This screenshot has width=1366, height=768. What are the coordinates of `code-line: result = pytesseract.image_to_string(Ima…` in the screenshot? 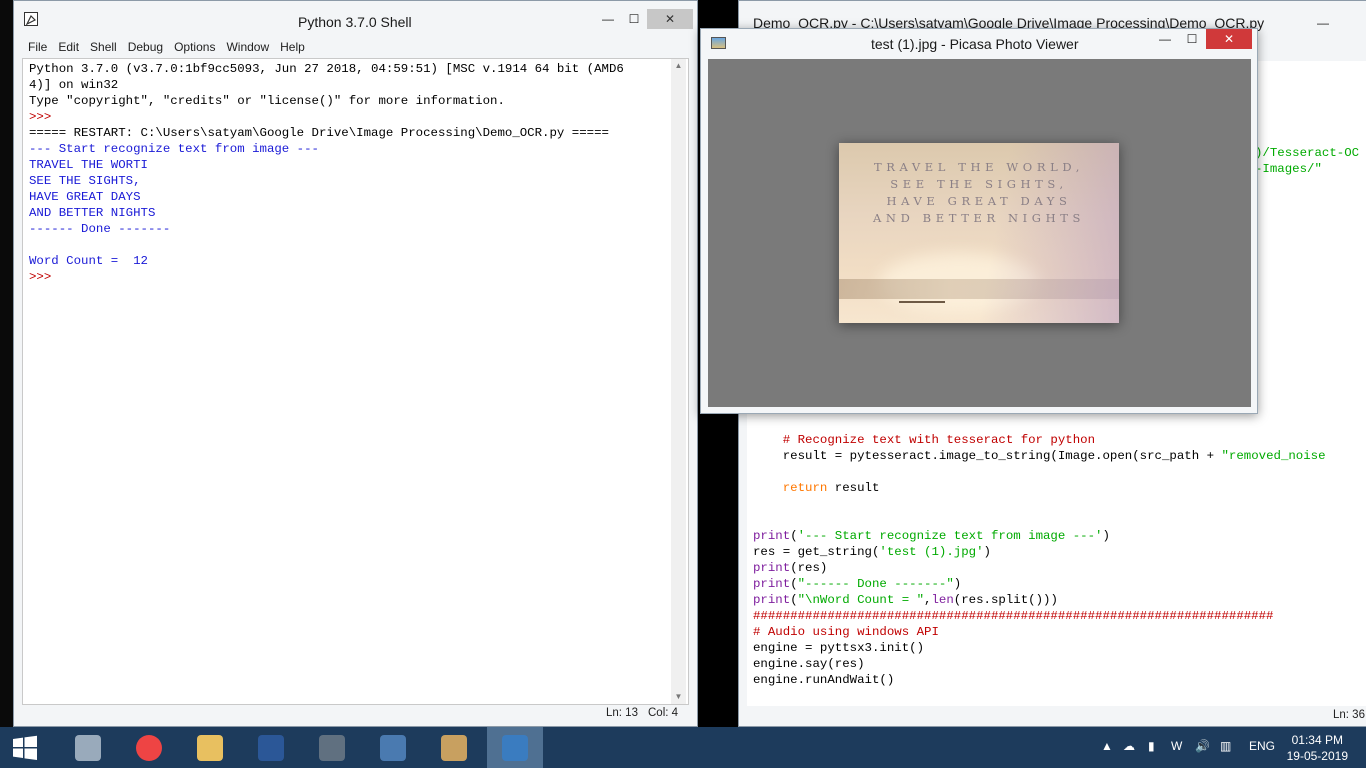 It's located at (1039, 456).